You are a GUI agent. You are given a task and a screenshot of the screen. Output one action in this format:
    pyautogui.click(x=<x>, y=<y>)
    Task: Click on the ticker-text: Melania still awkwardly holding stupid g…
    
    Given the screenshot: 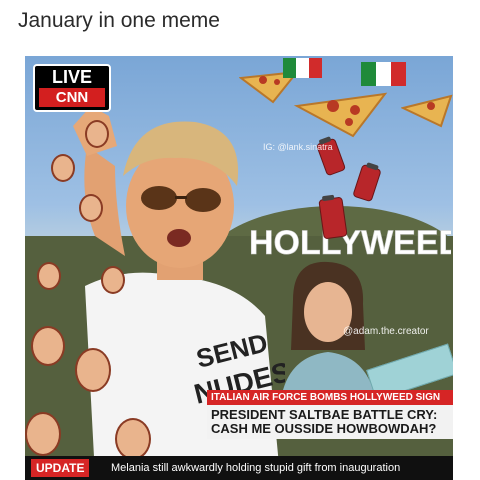 What is the action you would take?
    pyautogui.click(x=256, y=468)
    